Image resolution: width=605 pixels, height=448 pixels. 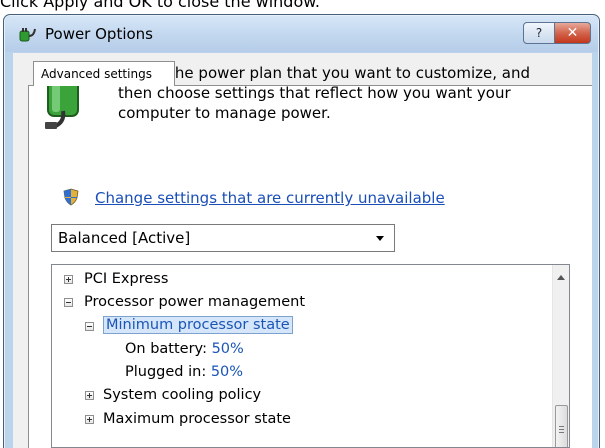 I want to click on tree-item-on-battery: On battery: 50%, so click(x=184, y=349).